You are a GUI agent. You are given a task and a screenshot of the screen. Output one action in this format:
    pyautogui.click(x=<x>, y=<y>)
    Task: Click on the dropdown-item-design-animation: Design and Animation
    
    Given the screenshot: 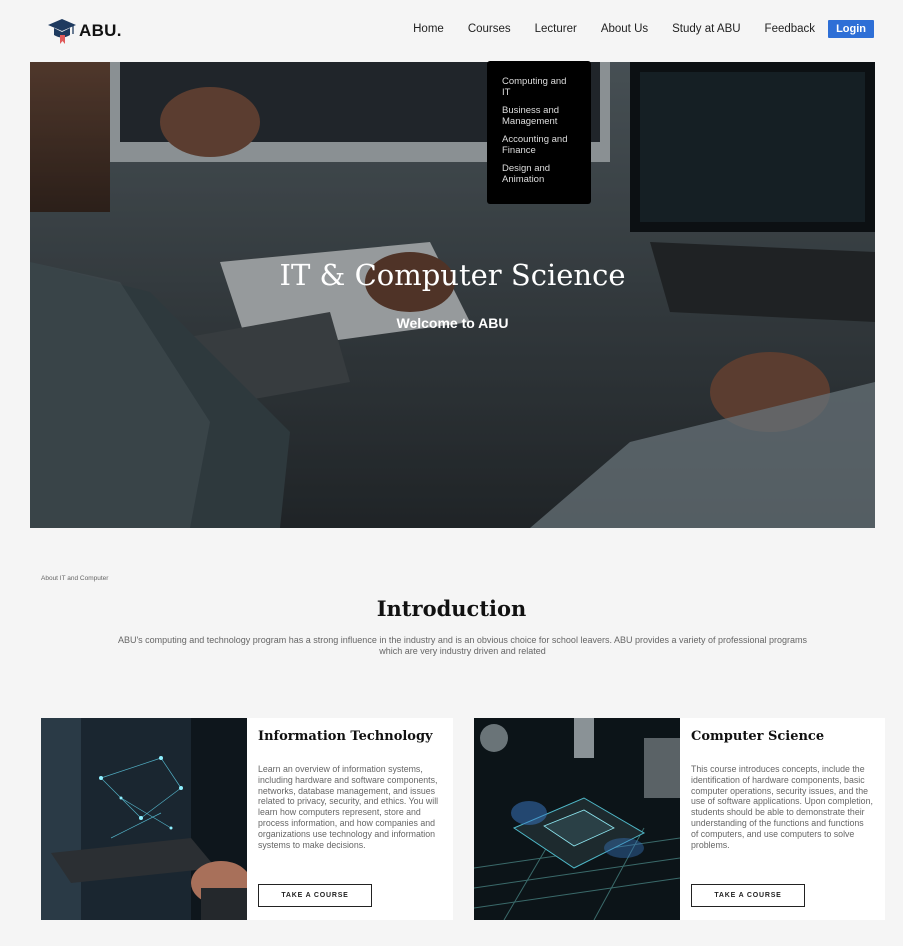 What is the action you would take?
    pyautogui.click(x=539, y=174)
    